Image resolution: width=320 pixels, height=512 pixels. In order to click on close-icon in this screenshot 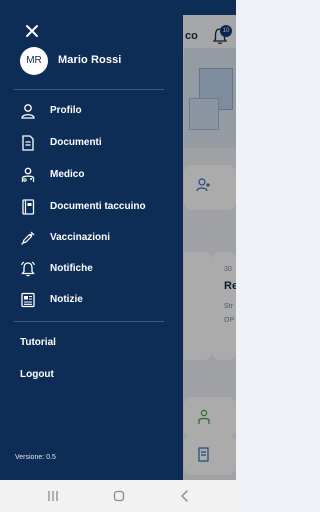, I will do `click(32, 31)`.